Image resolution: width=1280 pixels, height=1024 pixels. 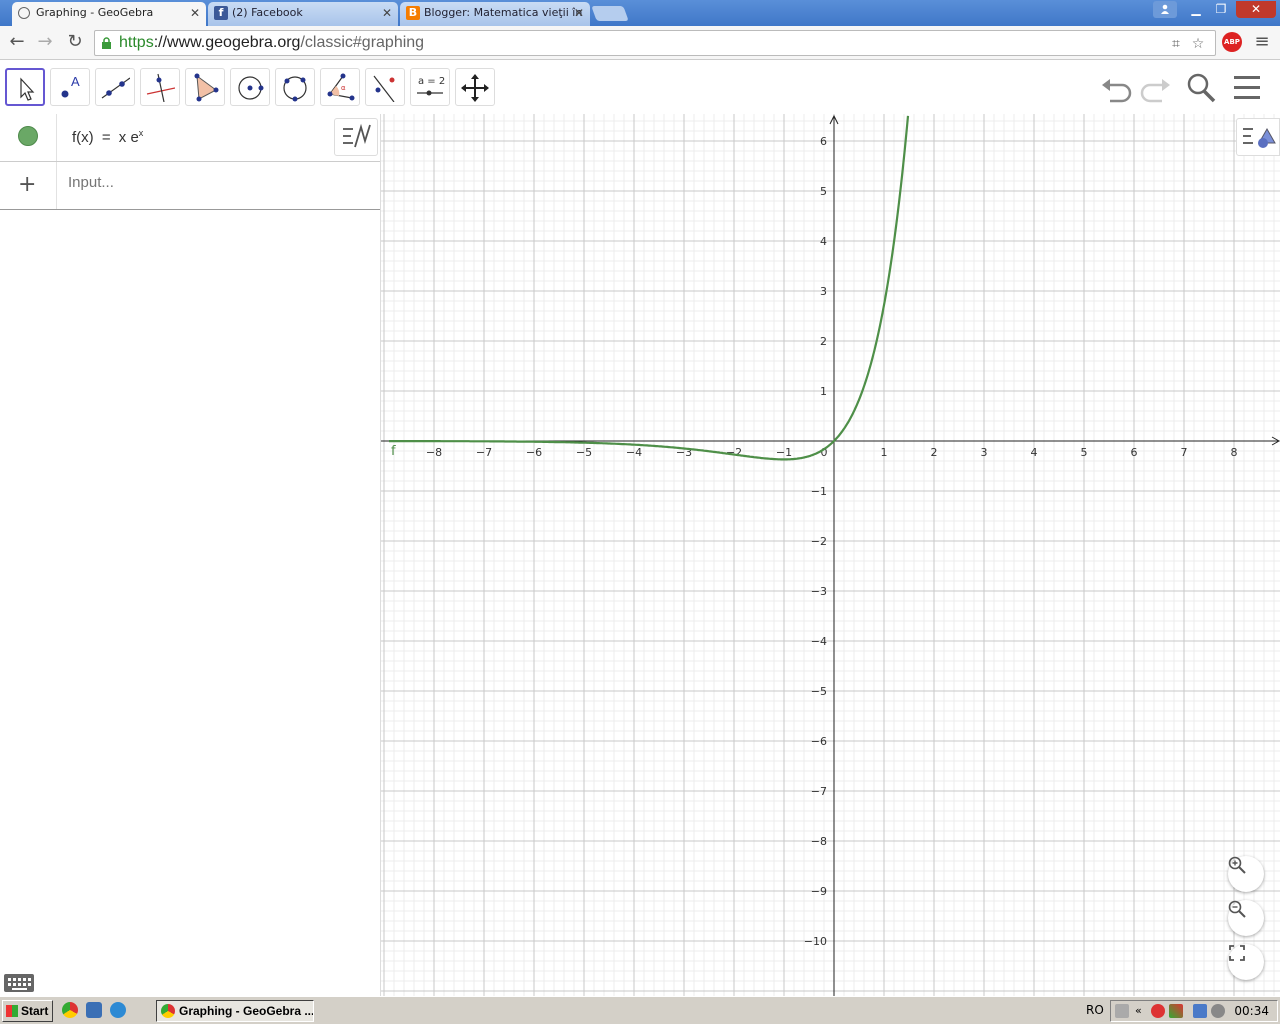 I want to click on x-tick-label: 6, so click(x=1134, y=452).